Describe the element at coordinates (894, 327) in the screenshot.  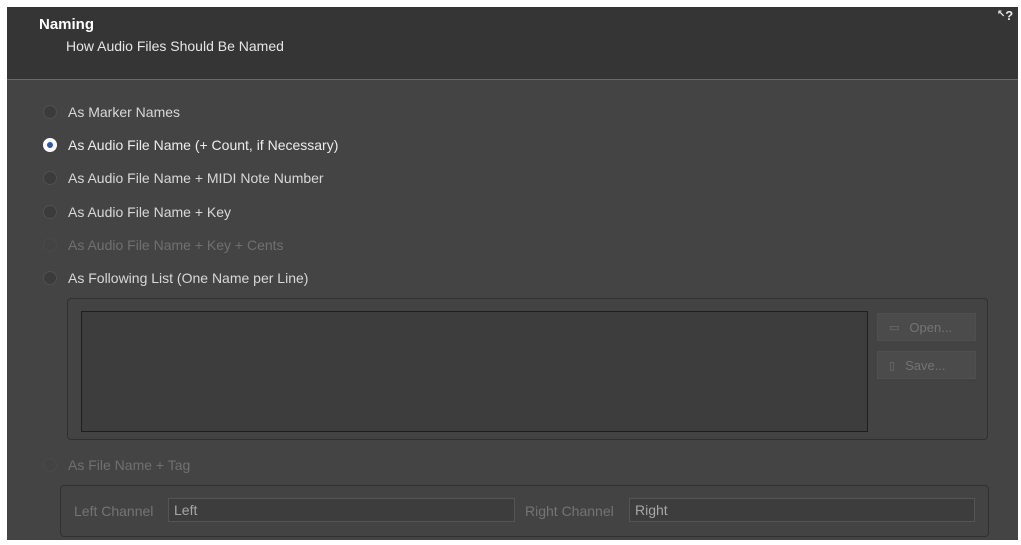
I see `folder-icon: ▭` at that location.